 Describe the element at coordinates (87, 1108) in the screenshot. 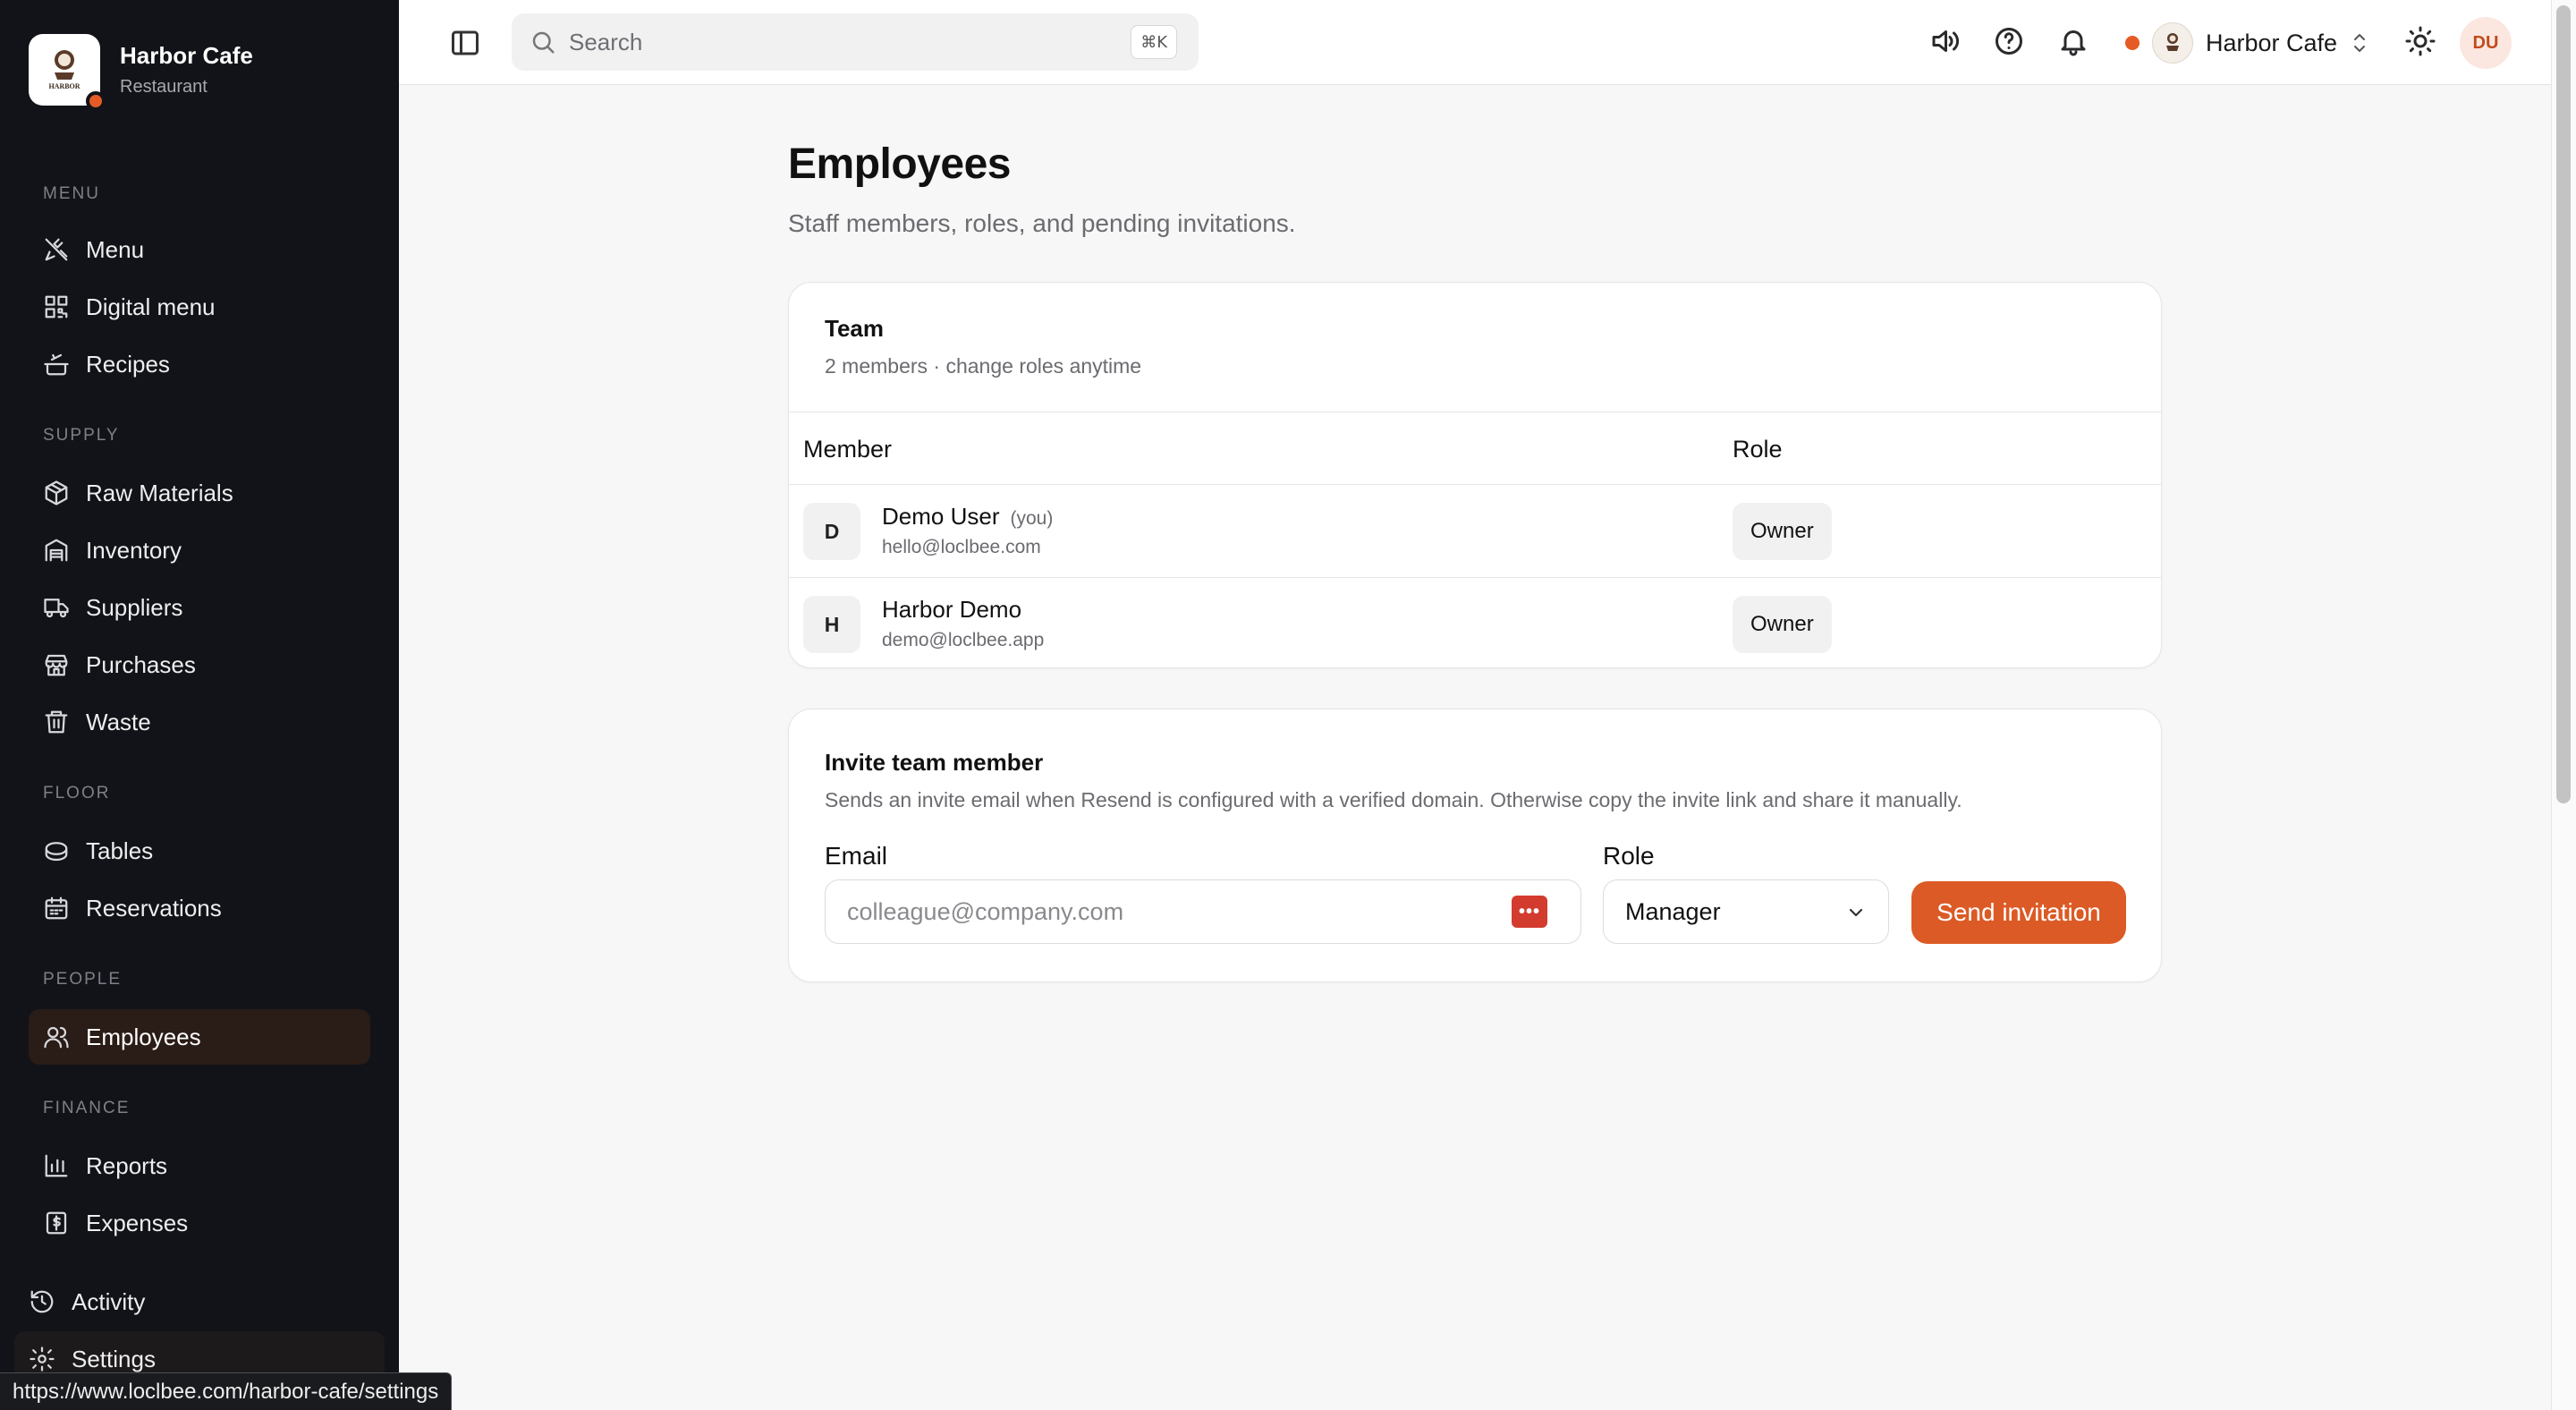

I see `nav-section-finance: Finance` at that location.